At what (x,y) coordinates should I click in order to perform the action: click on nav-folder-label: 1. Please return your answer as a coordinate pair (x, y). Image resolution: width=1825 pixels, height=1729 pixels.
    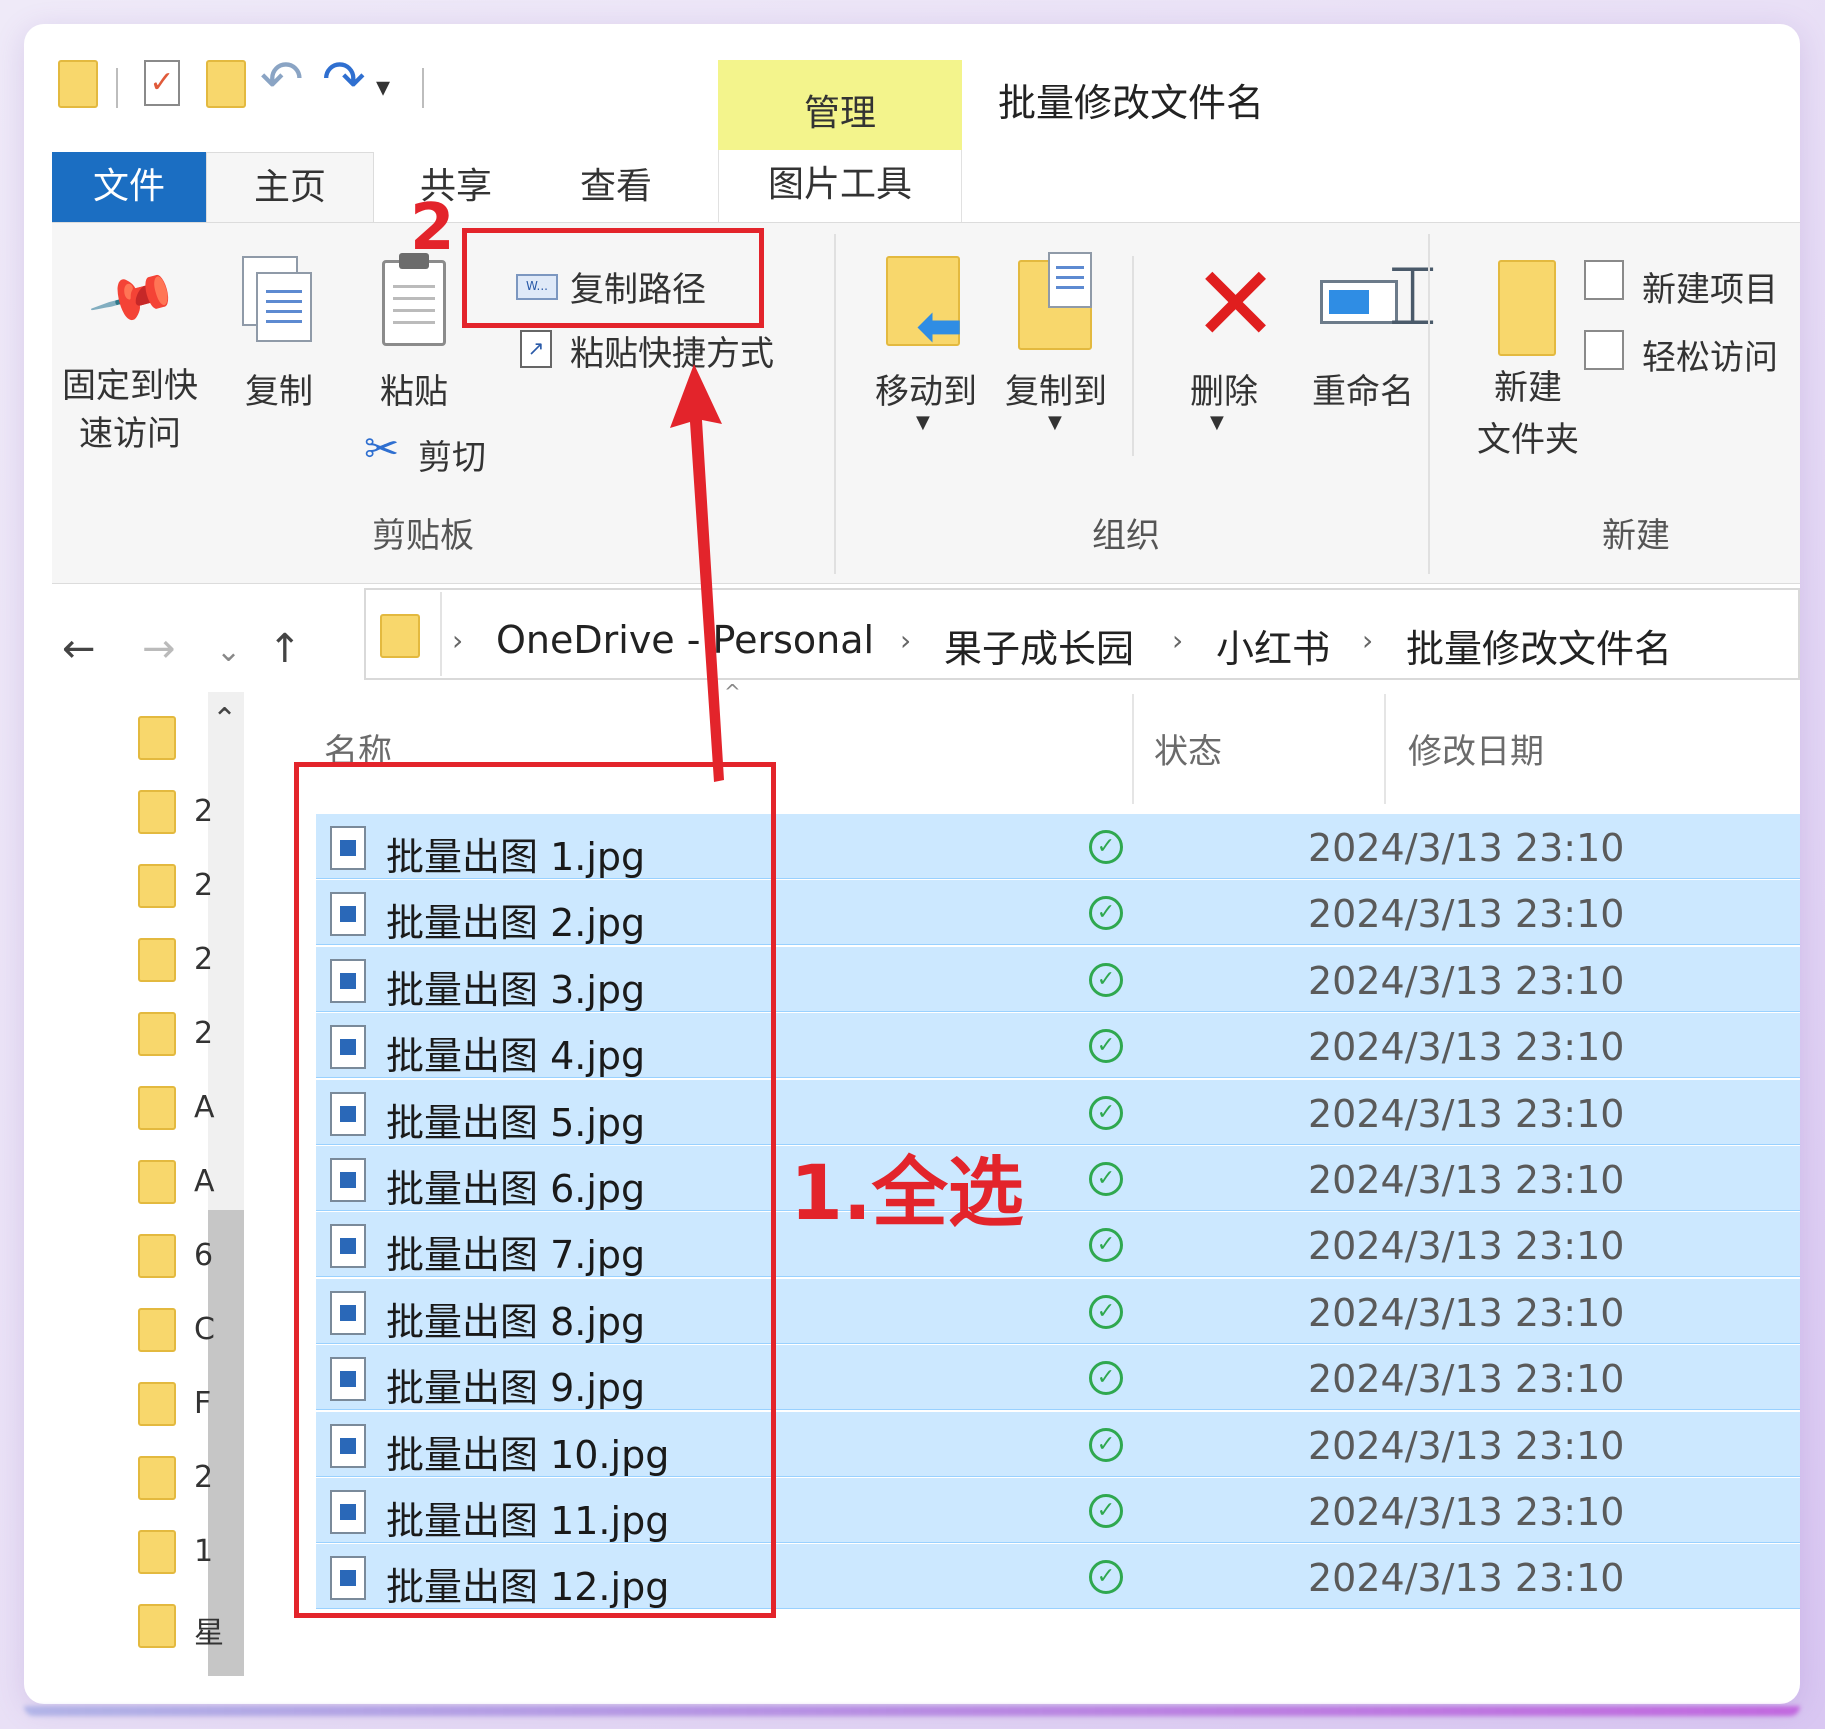
    Looking at the image, I should click on (203, 1551).